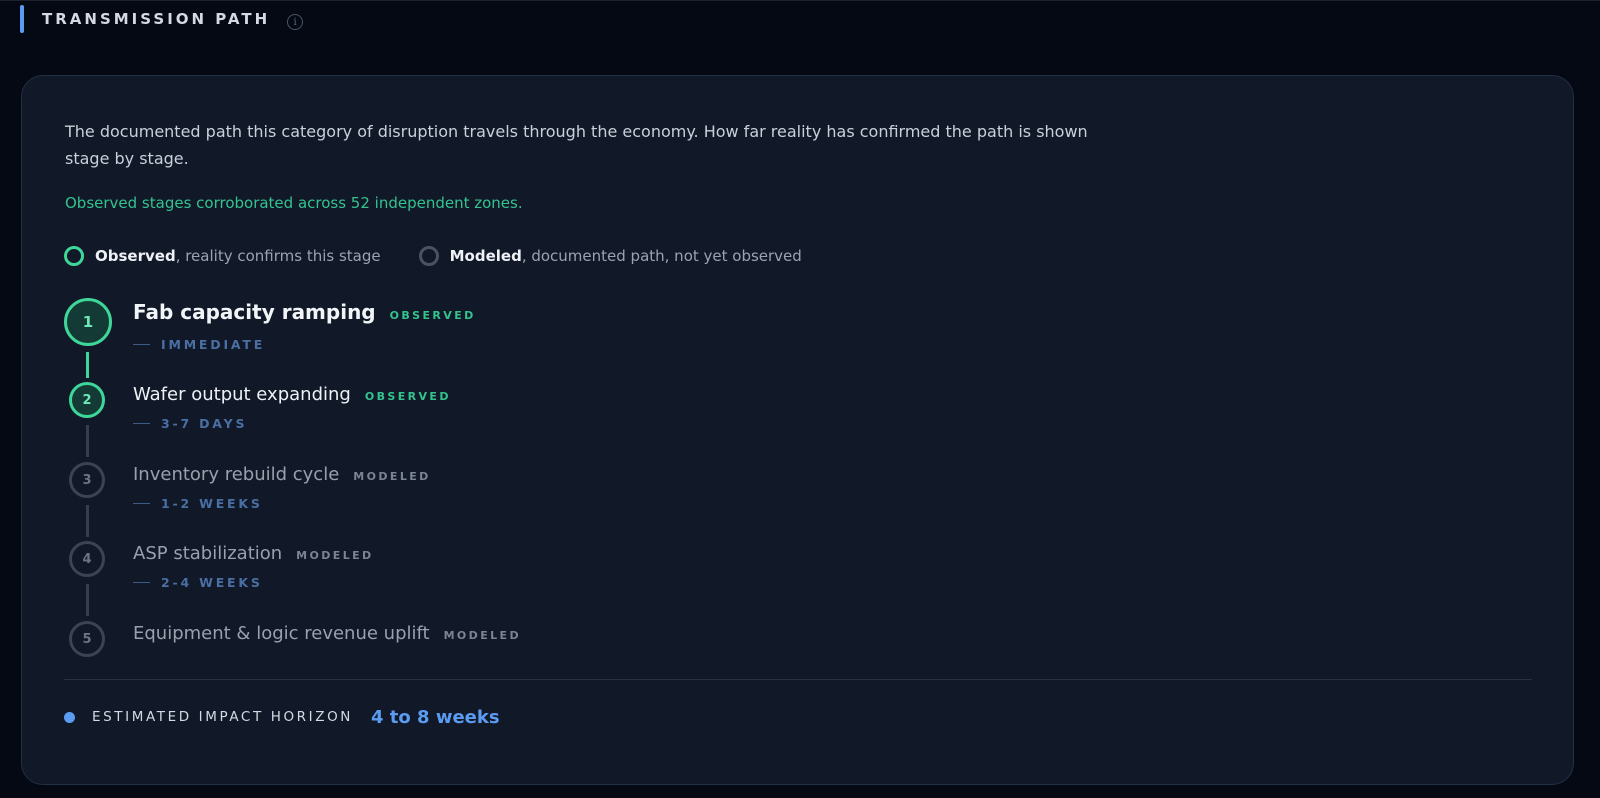 The width and height of the screenshot is (1600, 798). Describe the element at coordinates (392, 476) in the screenshot. I see `stage-3-status-badge: MODELED` at that location.